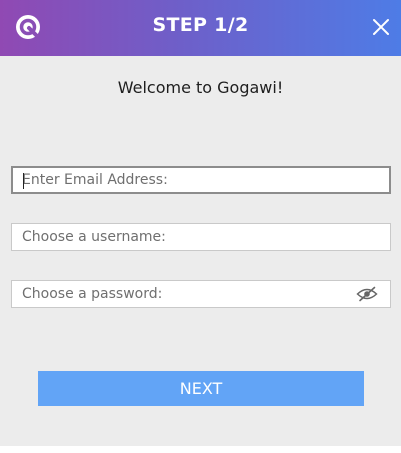 The height and width of the screenshot is (453, 401). I want to click on dialog-title: STEP 1/2, so click(200, 25).